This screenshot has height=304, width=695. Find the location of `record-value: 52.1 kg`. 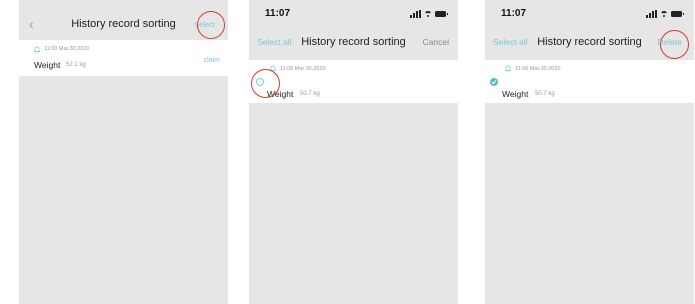

record-value: 52.1 kg is located at coordinates (76, 65).